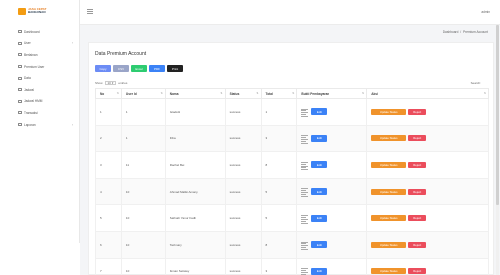 Image resolution: width=500 pixels, height=275 pixels. Describe the element at coordinates (121, 68) in the screenshot. I see `export-csv-button: CSV` at that location.